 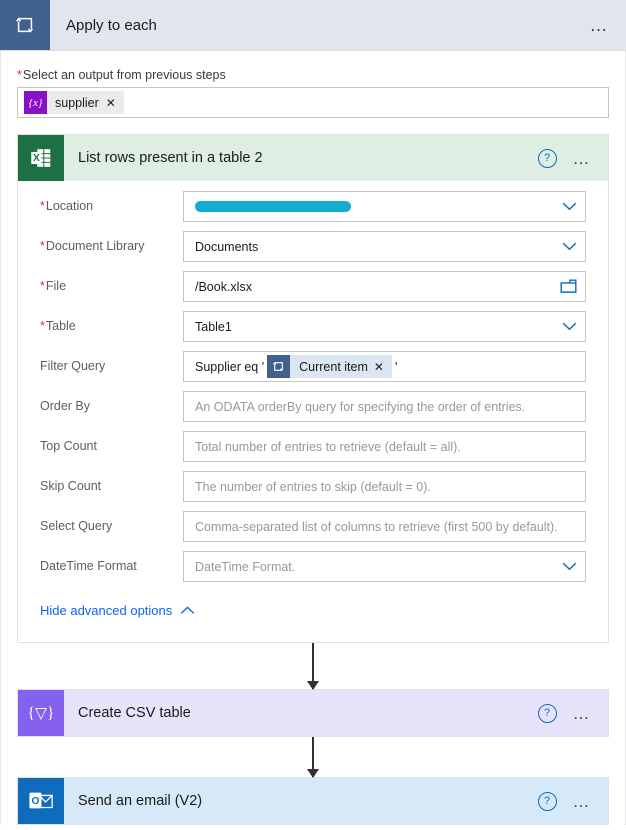 I want to click on order-by-label: Order By, so click(x=65, y=406).